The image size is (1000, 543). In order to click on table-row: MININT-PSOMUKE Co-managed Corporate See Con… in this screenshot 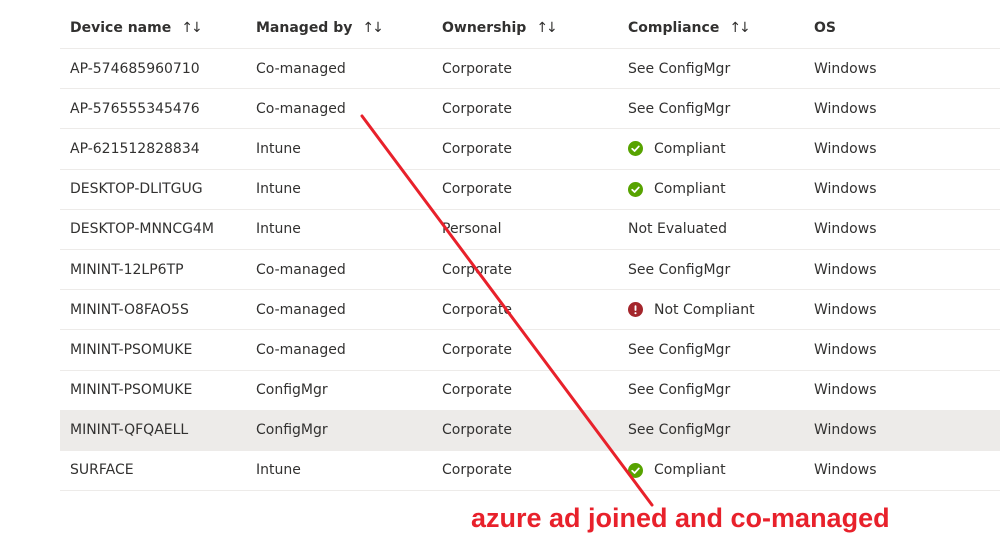, I will do `click(530, 350)`.